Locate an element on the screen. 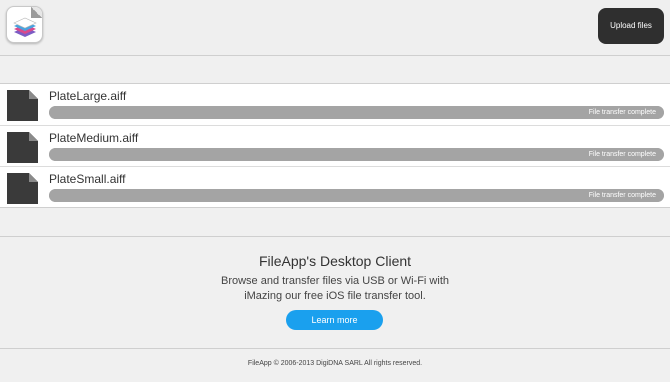  file-row: PlateMedium.aiff File transfer complete is located at coordinates (335, 147).